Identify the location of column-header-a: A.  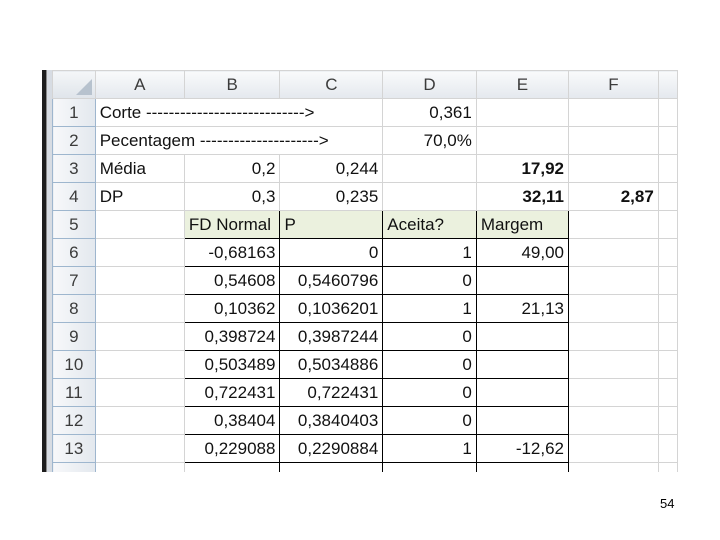
(139, 84).